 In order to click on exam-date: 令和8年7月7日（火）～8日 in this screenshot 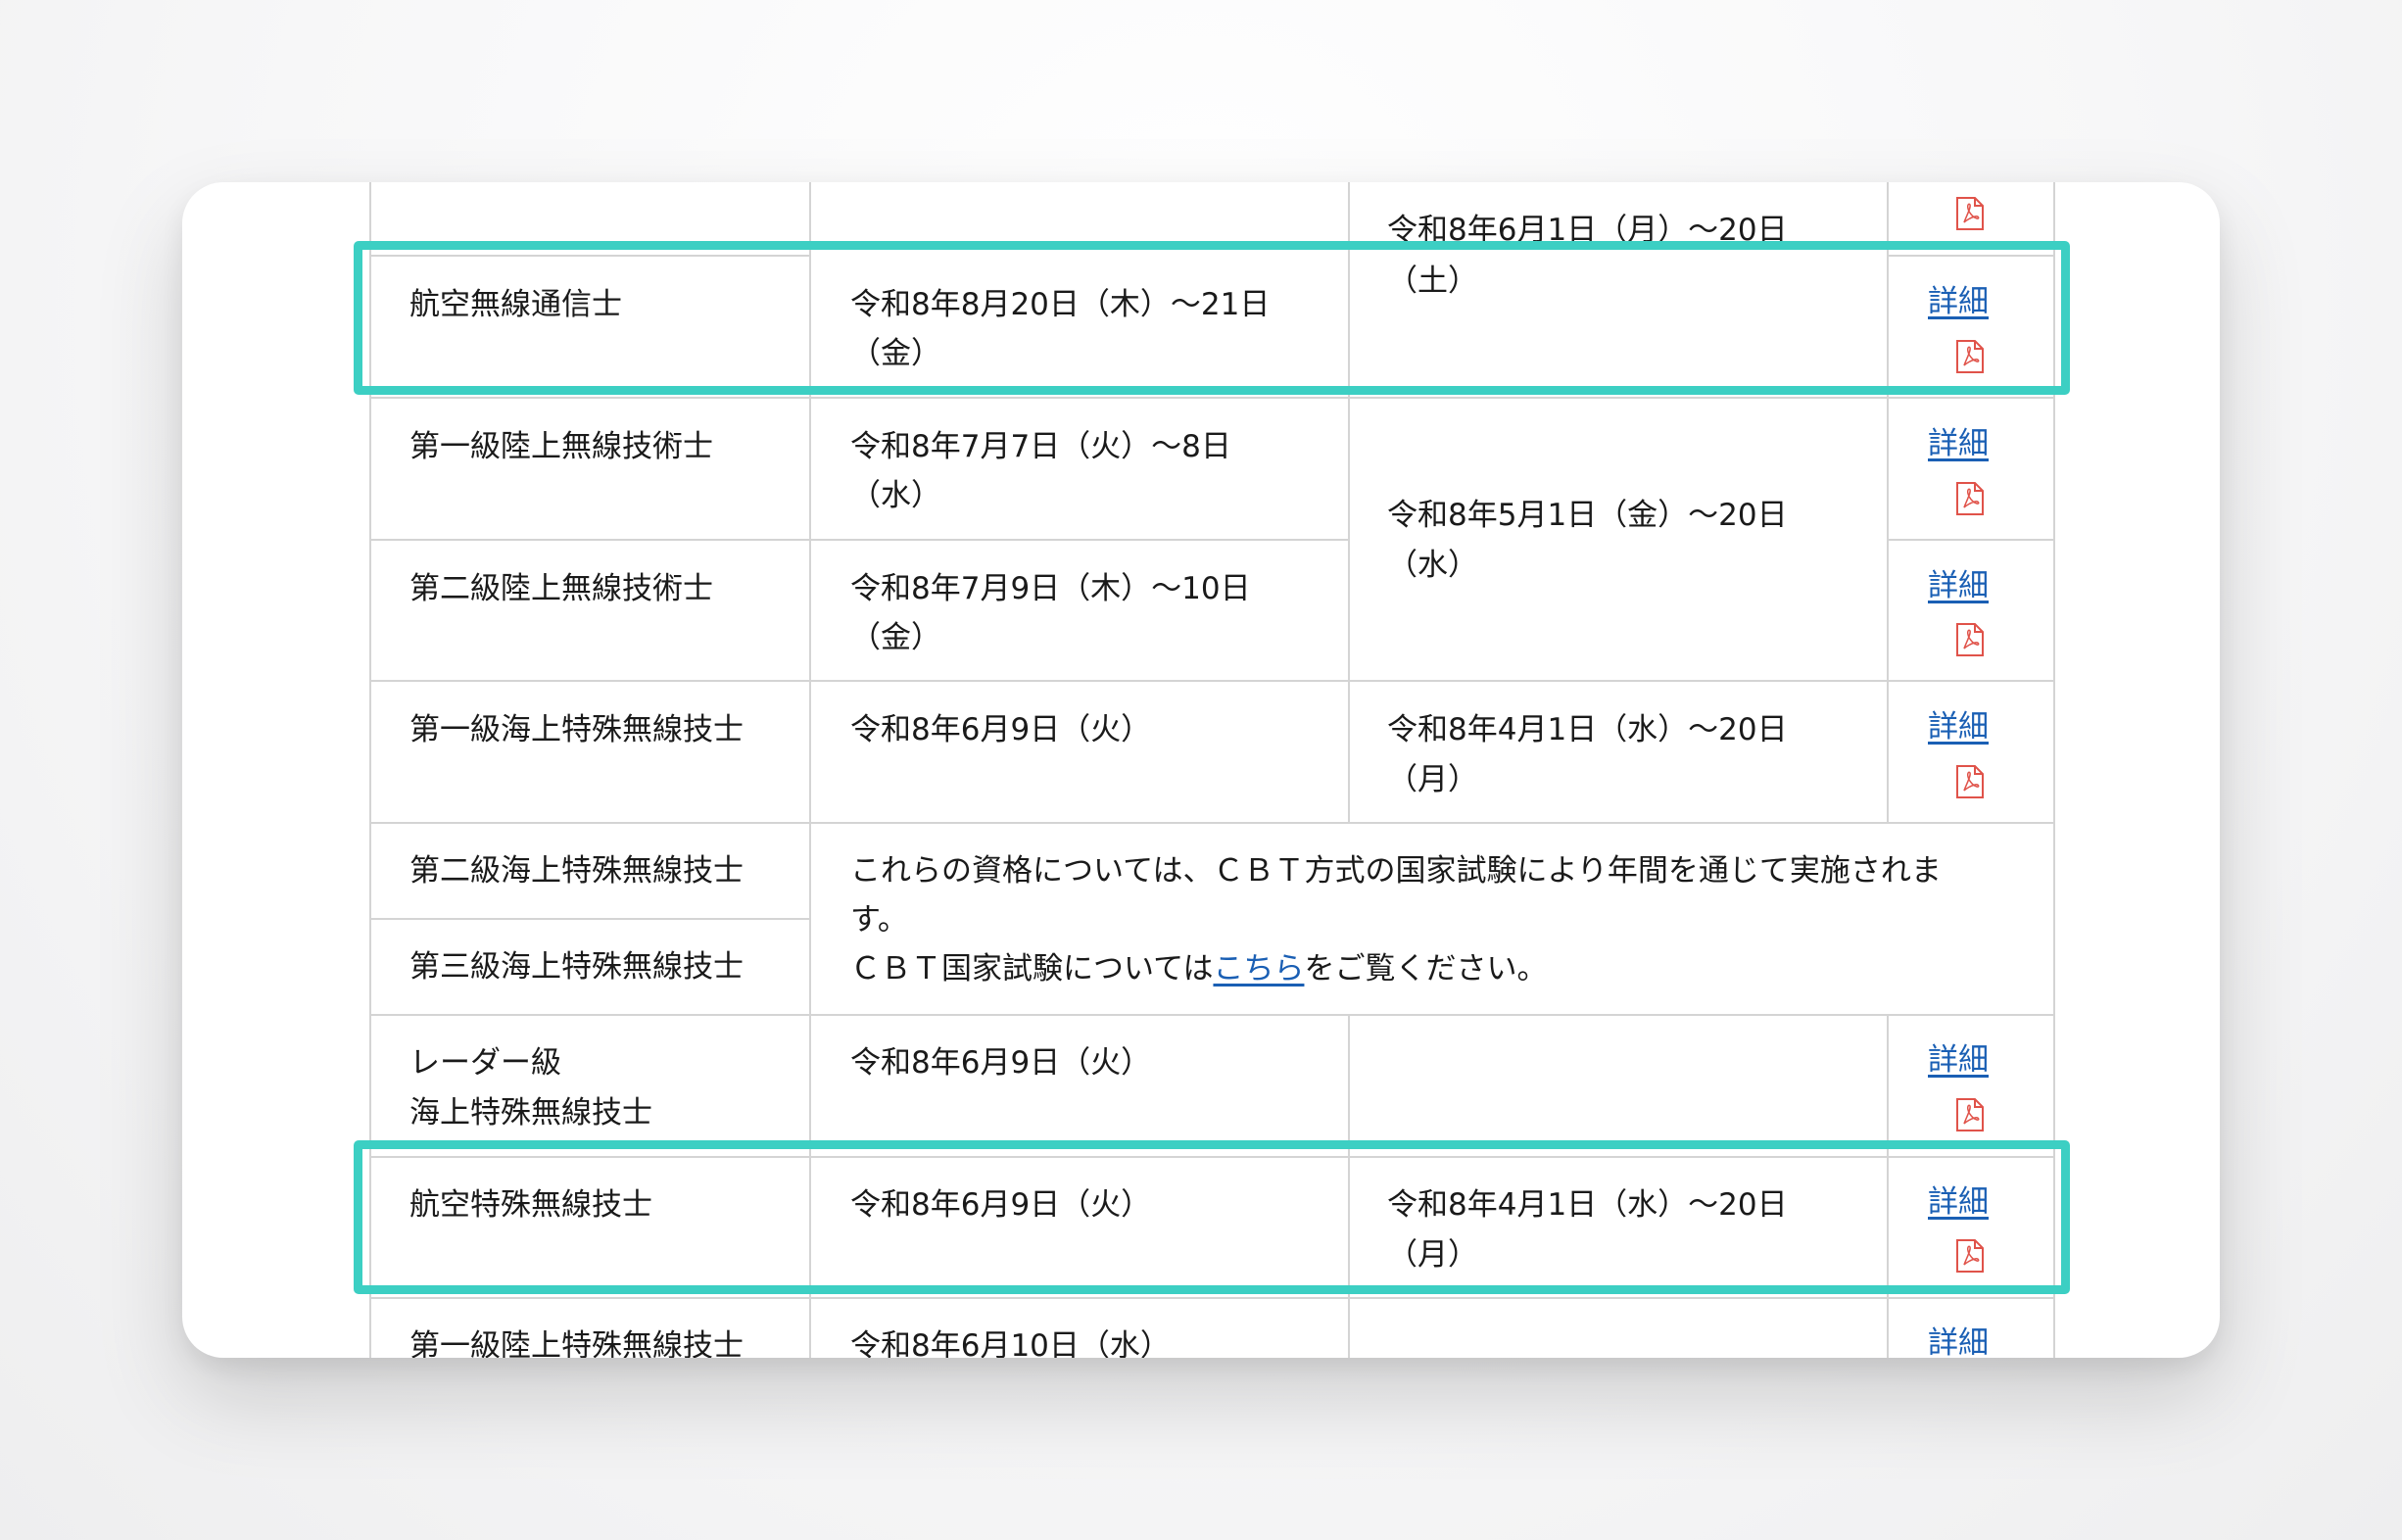, I will do `click(1040, 446)`.